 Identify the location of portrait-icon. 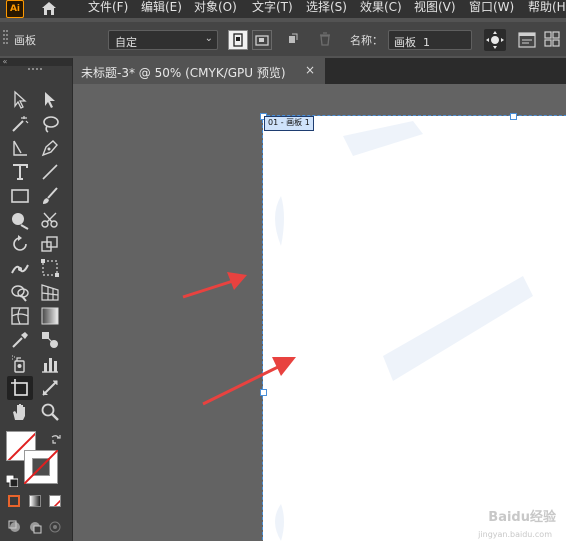
(238, 40).